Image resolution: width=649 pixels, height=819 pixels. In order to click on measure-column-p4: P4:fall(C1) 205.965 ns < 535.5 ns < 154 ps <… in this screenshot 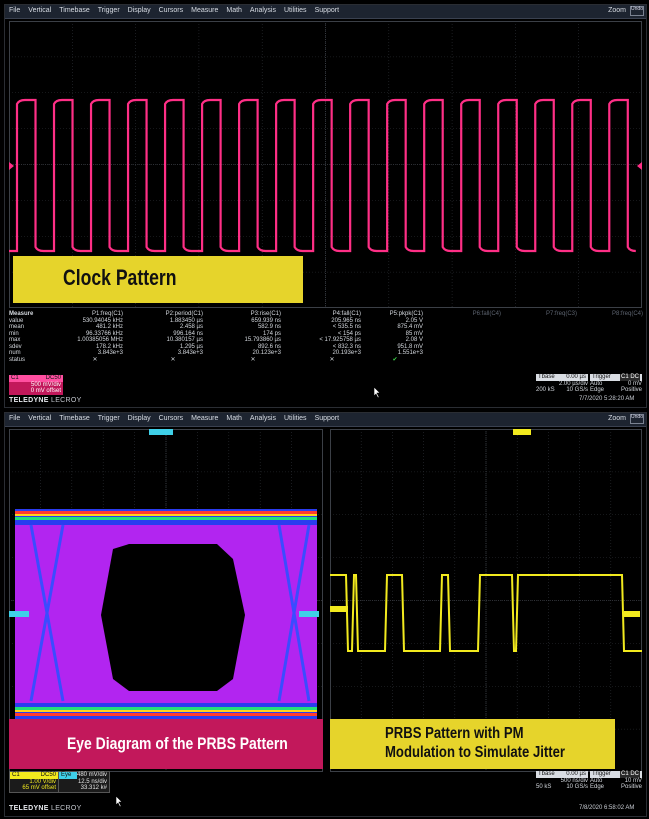, I will do `click(332, 337)`.